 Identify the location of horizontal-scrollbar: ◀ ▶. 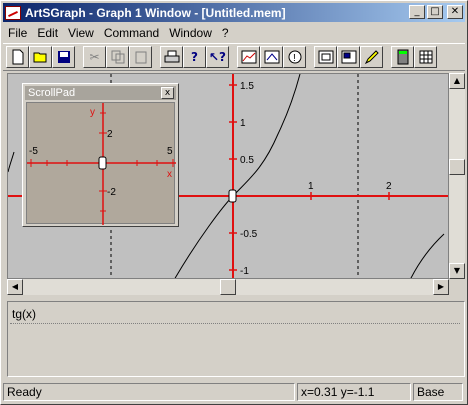
(228, 287).